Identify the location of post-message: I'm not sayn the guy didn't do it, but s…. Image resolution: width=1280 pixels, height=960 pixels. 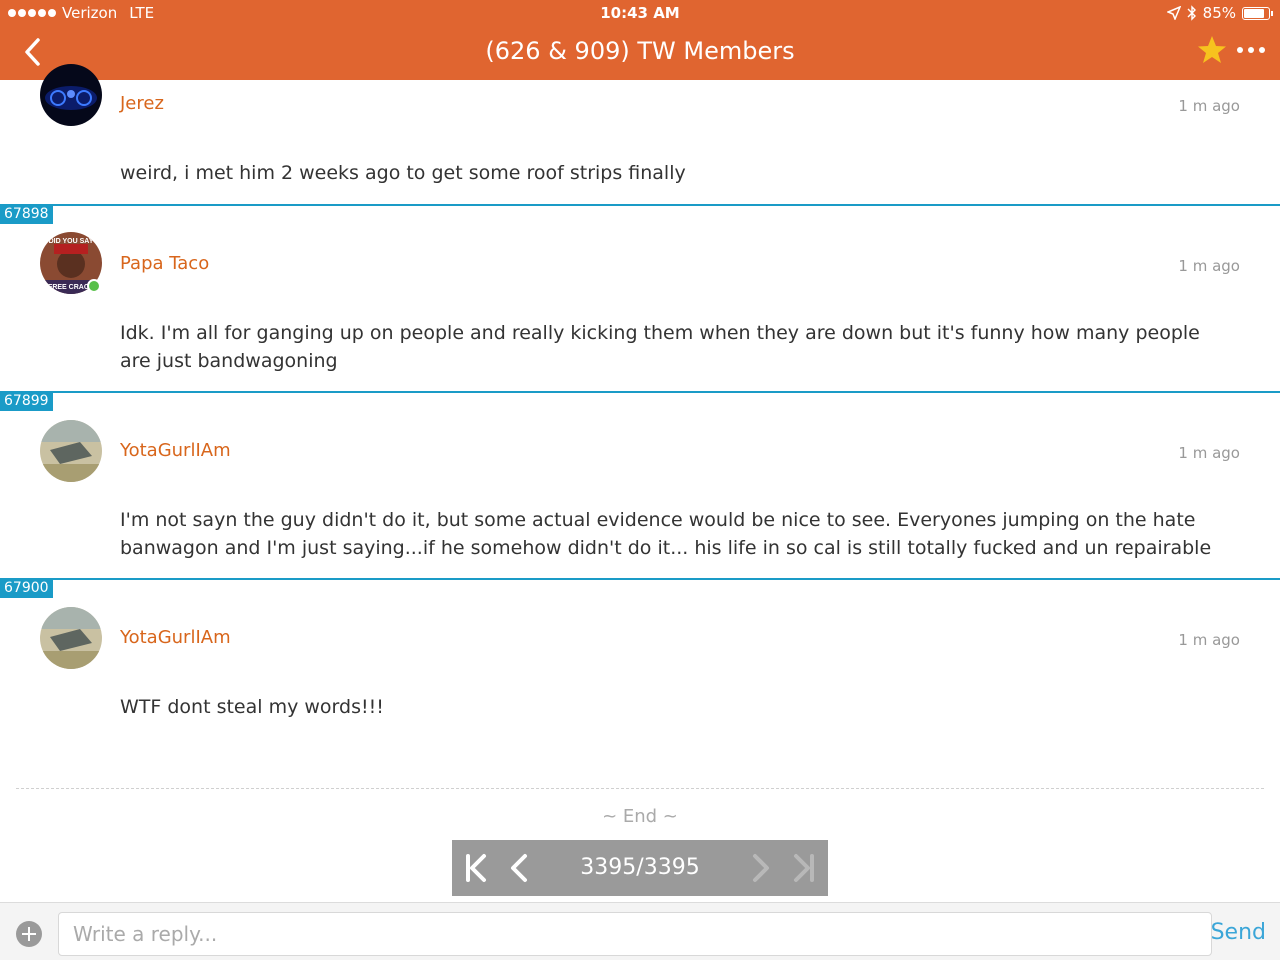
(666, 534).